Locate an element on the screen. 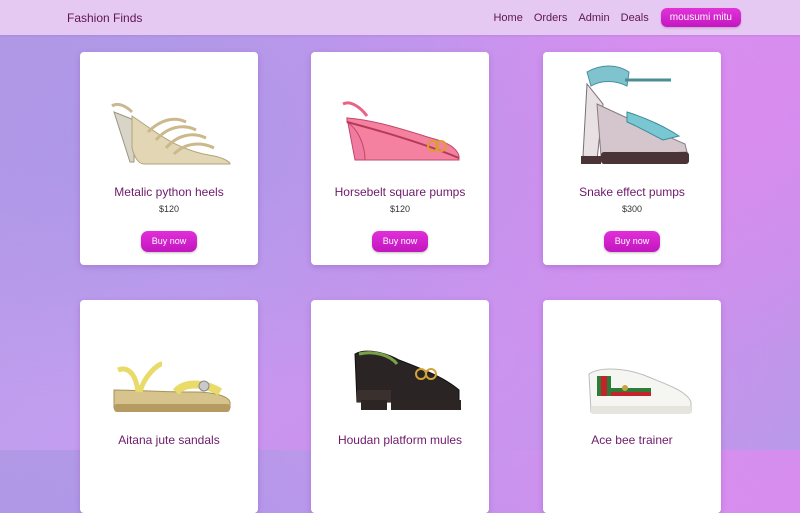 The height and width of the screenshot is (513, 800). product-price: $300 is located at coordinates (632, 209).